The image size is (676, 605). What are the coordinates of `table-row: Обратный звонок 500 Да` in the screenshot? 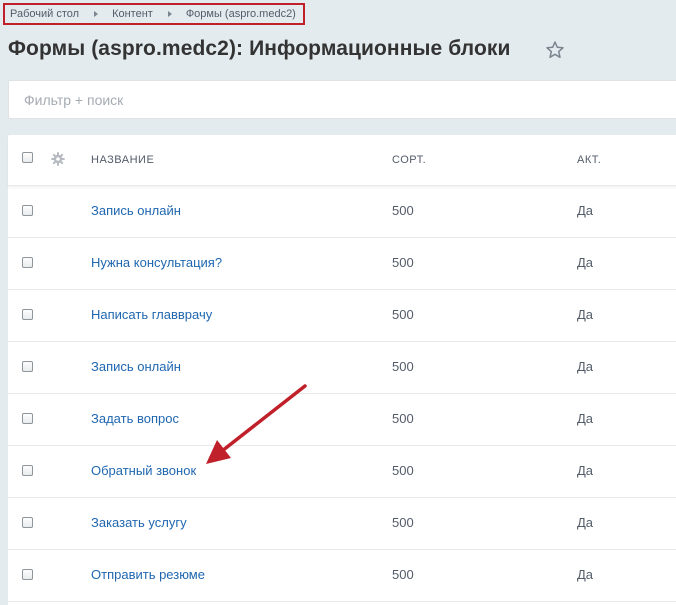 It's located at (342, 471).